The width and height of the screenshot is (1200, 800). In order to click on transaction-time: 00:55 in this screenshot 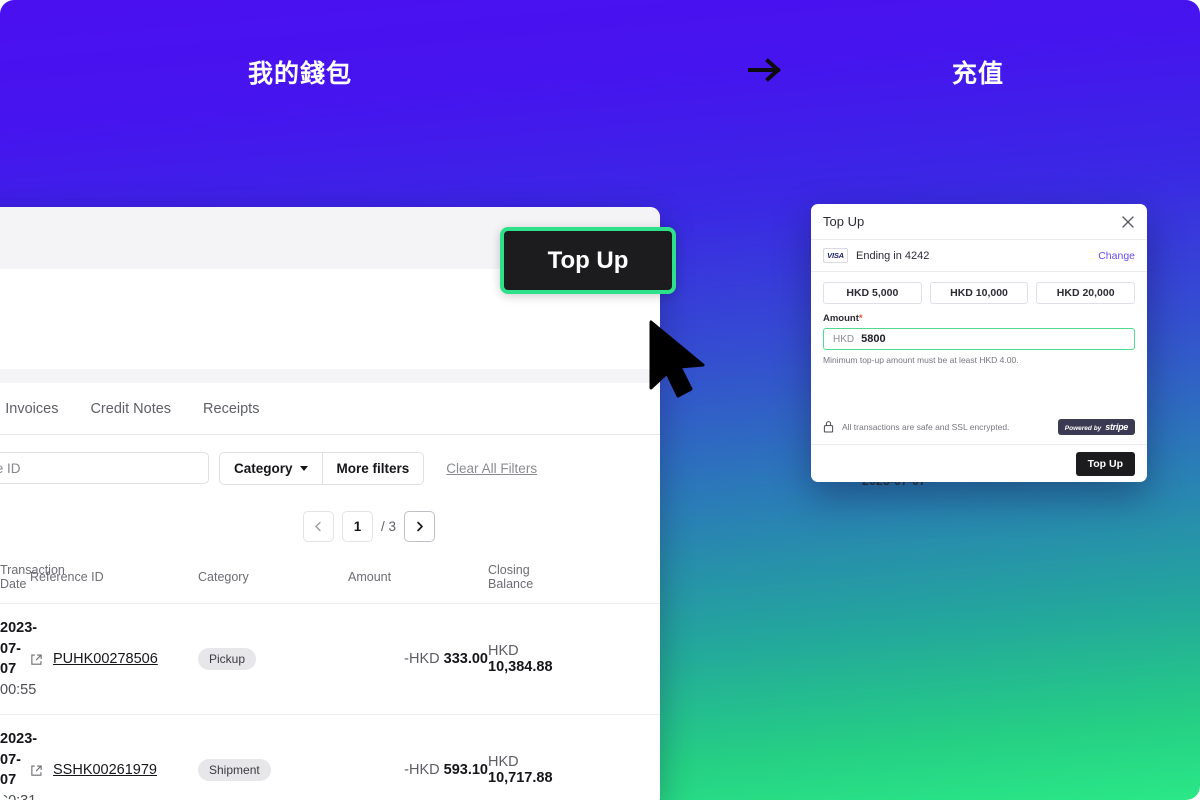, I will do `click(18, 689)`.